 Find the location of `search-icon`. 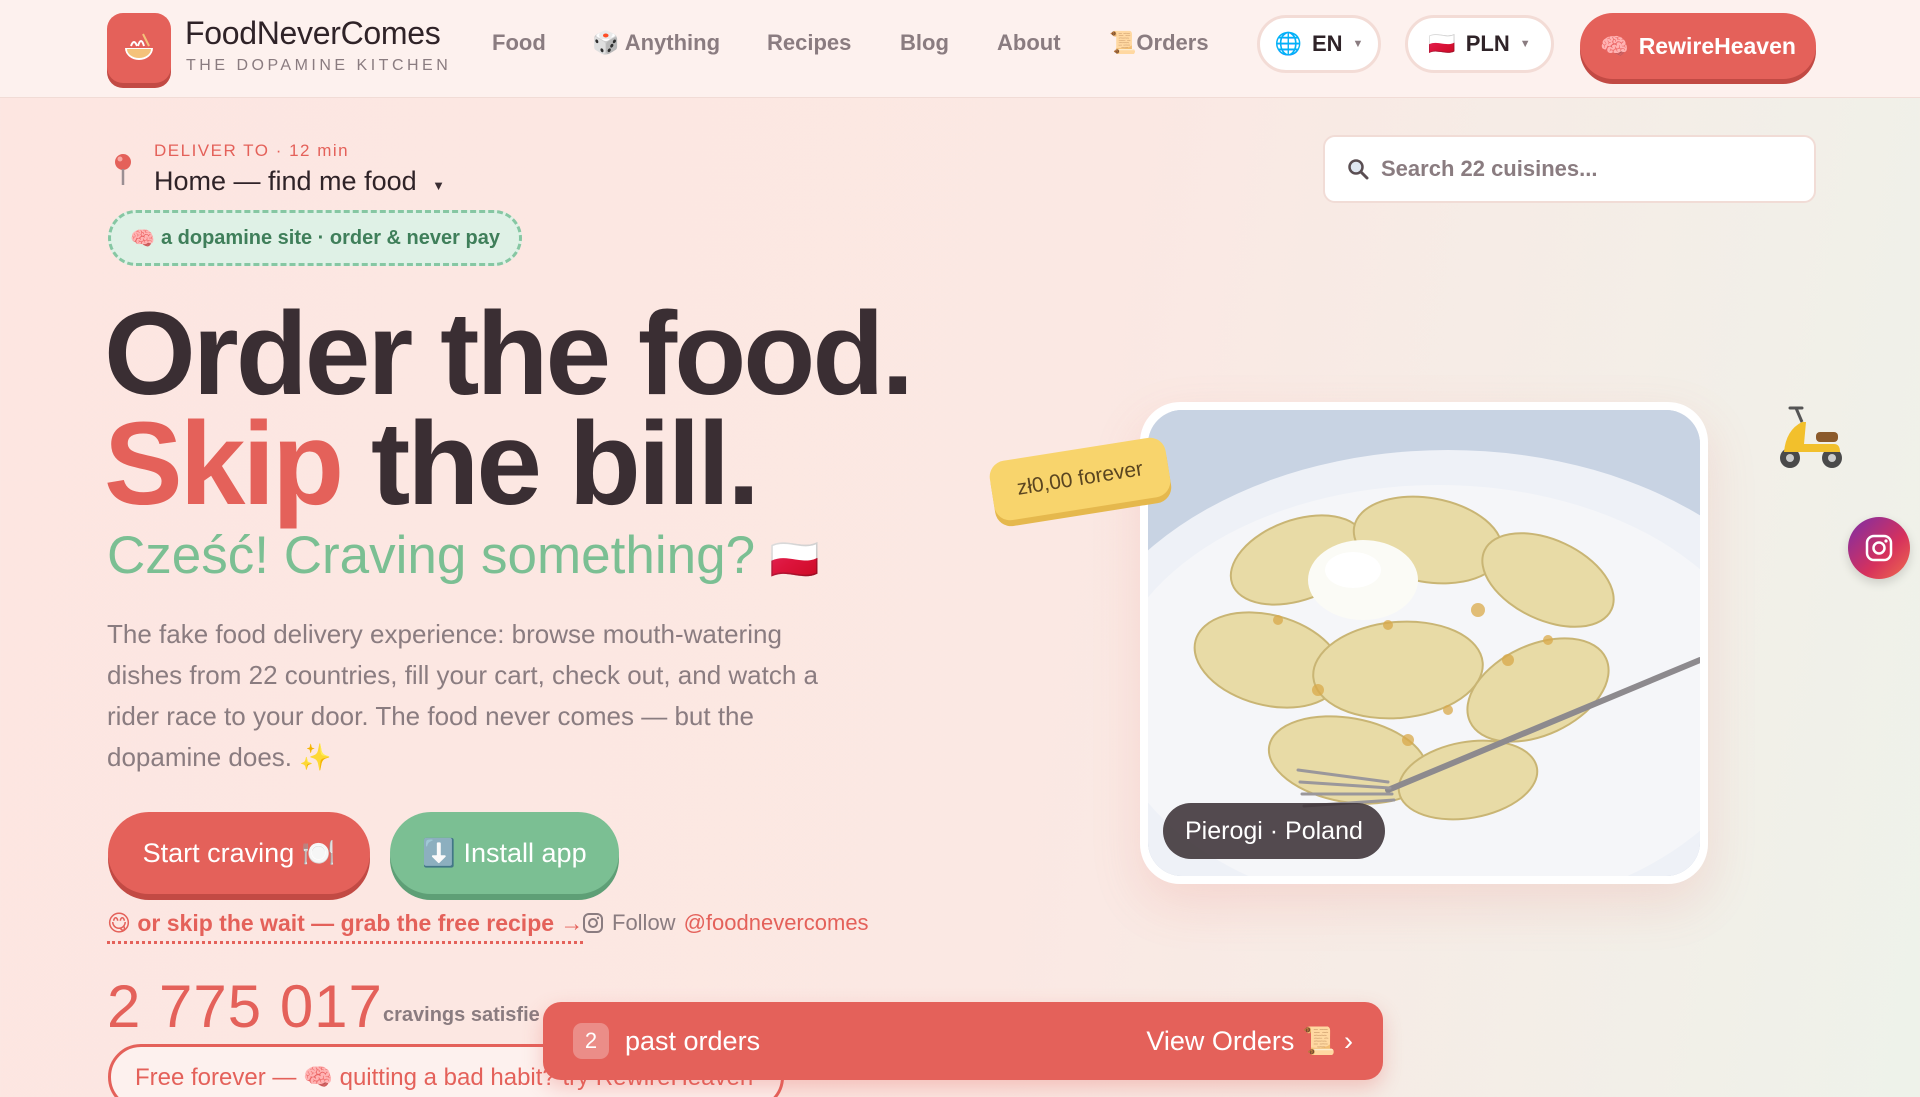

search-icon is located at coordinates (1358, 169).